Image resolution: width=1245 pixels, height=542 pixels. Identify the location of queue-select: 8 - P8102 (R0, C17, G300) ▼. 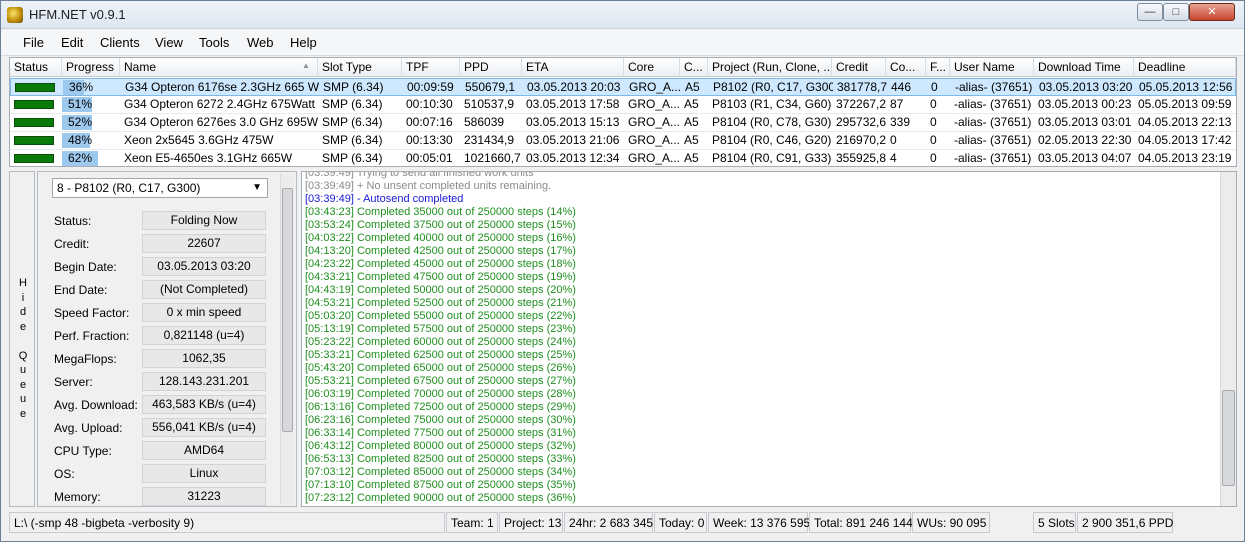
(160, 188).